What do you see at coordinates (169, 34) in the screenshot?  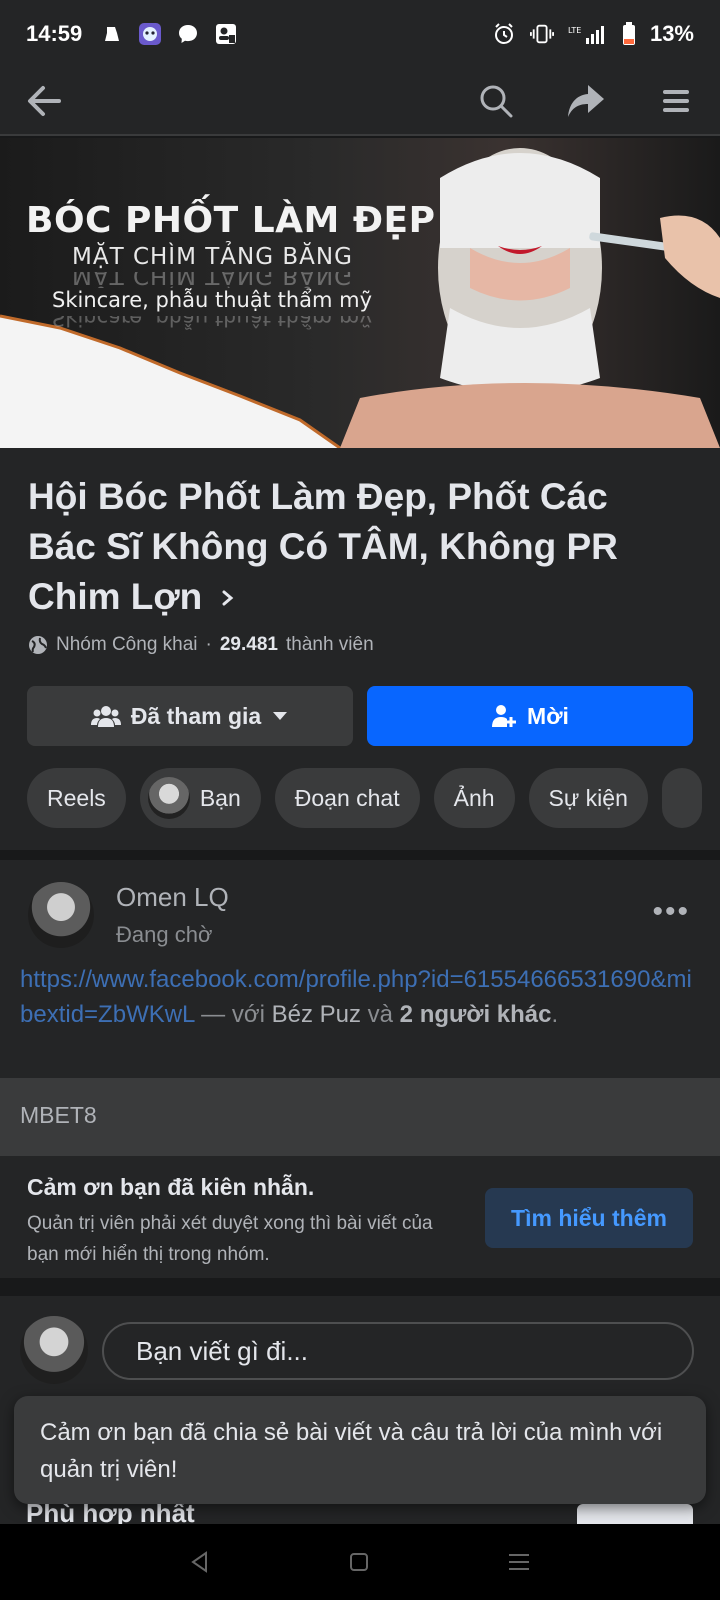 I see `notification-icons` at bounding box center [169, 34].